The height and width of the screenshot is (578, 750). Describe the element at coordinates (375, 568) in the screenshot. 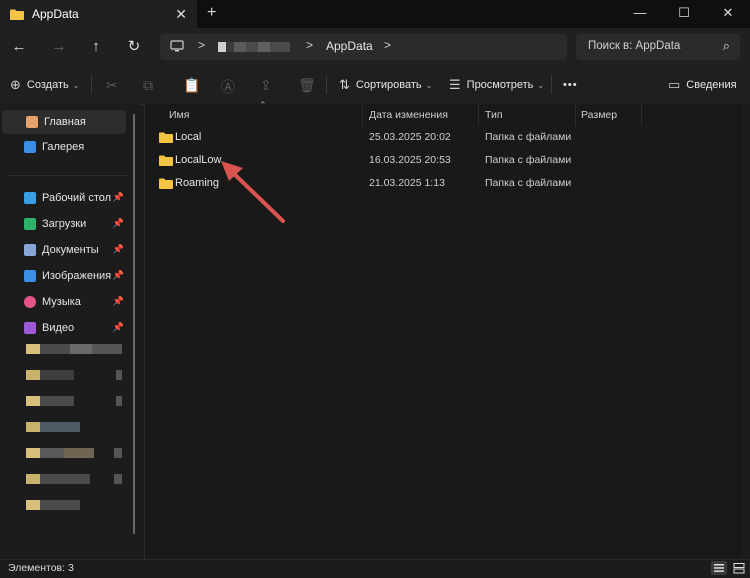

I see `status-bar: Элементов: 3` at that location.